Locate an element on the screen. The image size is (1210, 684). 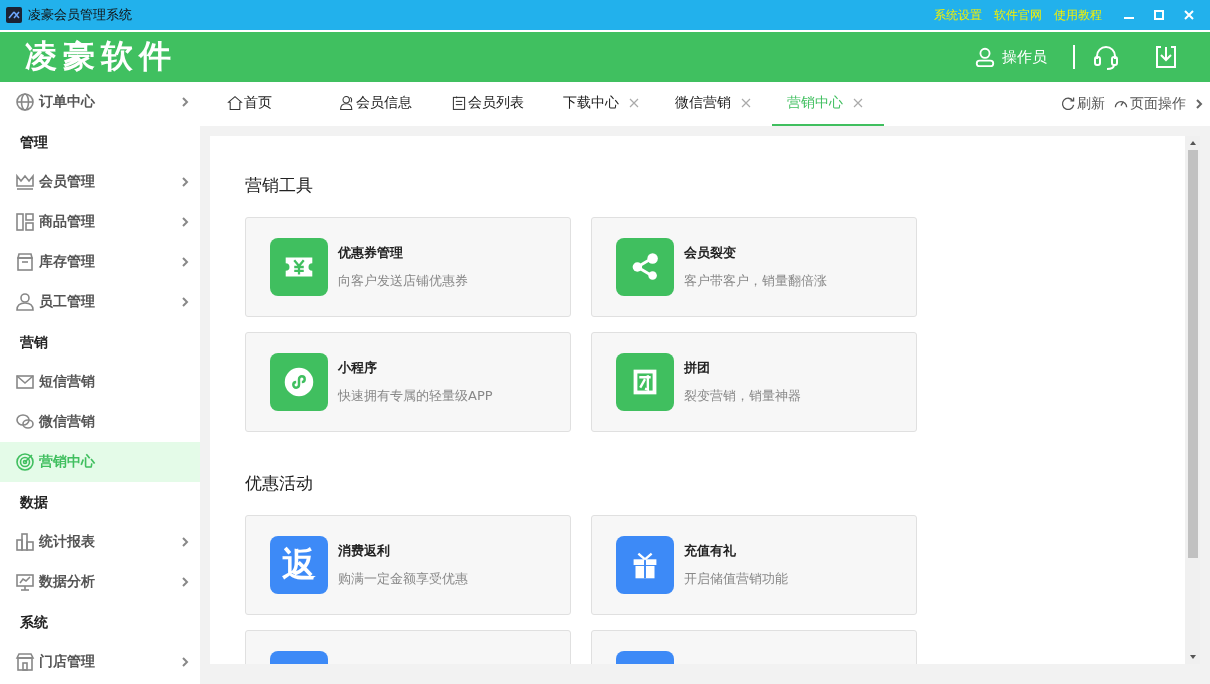
scroll-up-icon is located at coordinates (1192, 143).